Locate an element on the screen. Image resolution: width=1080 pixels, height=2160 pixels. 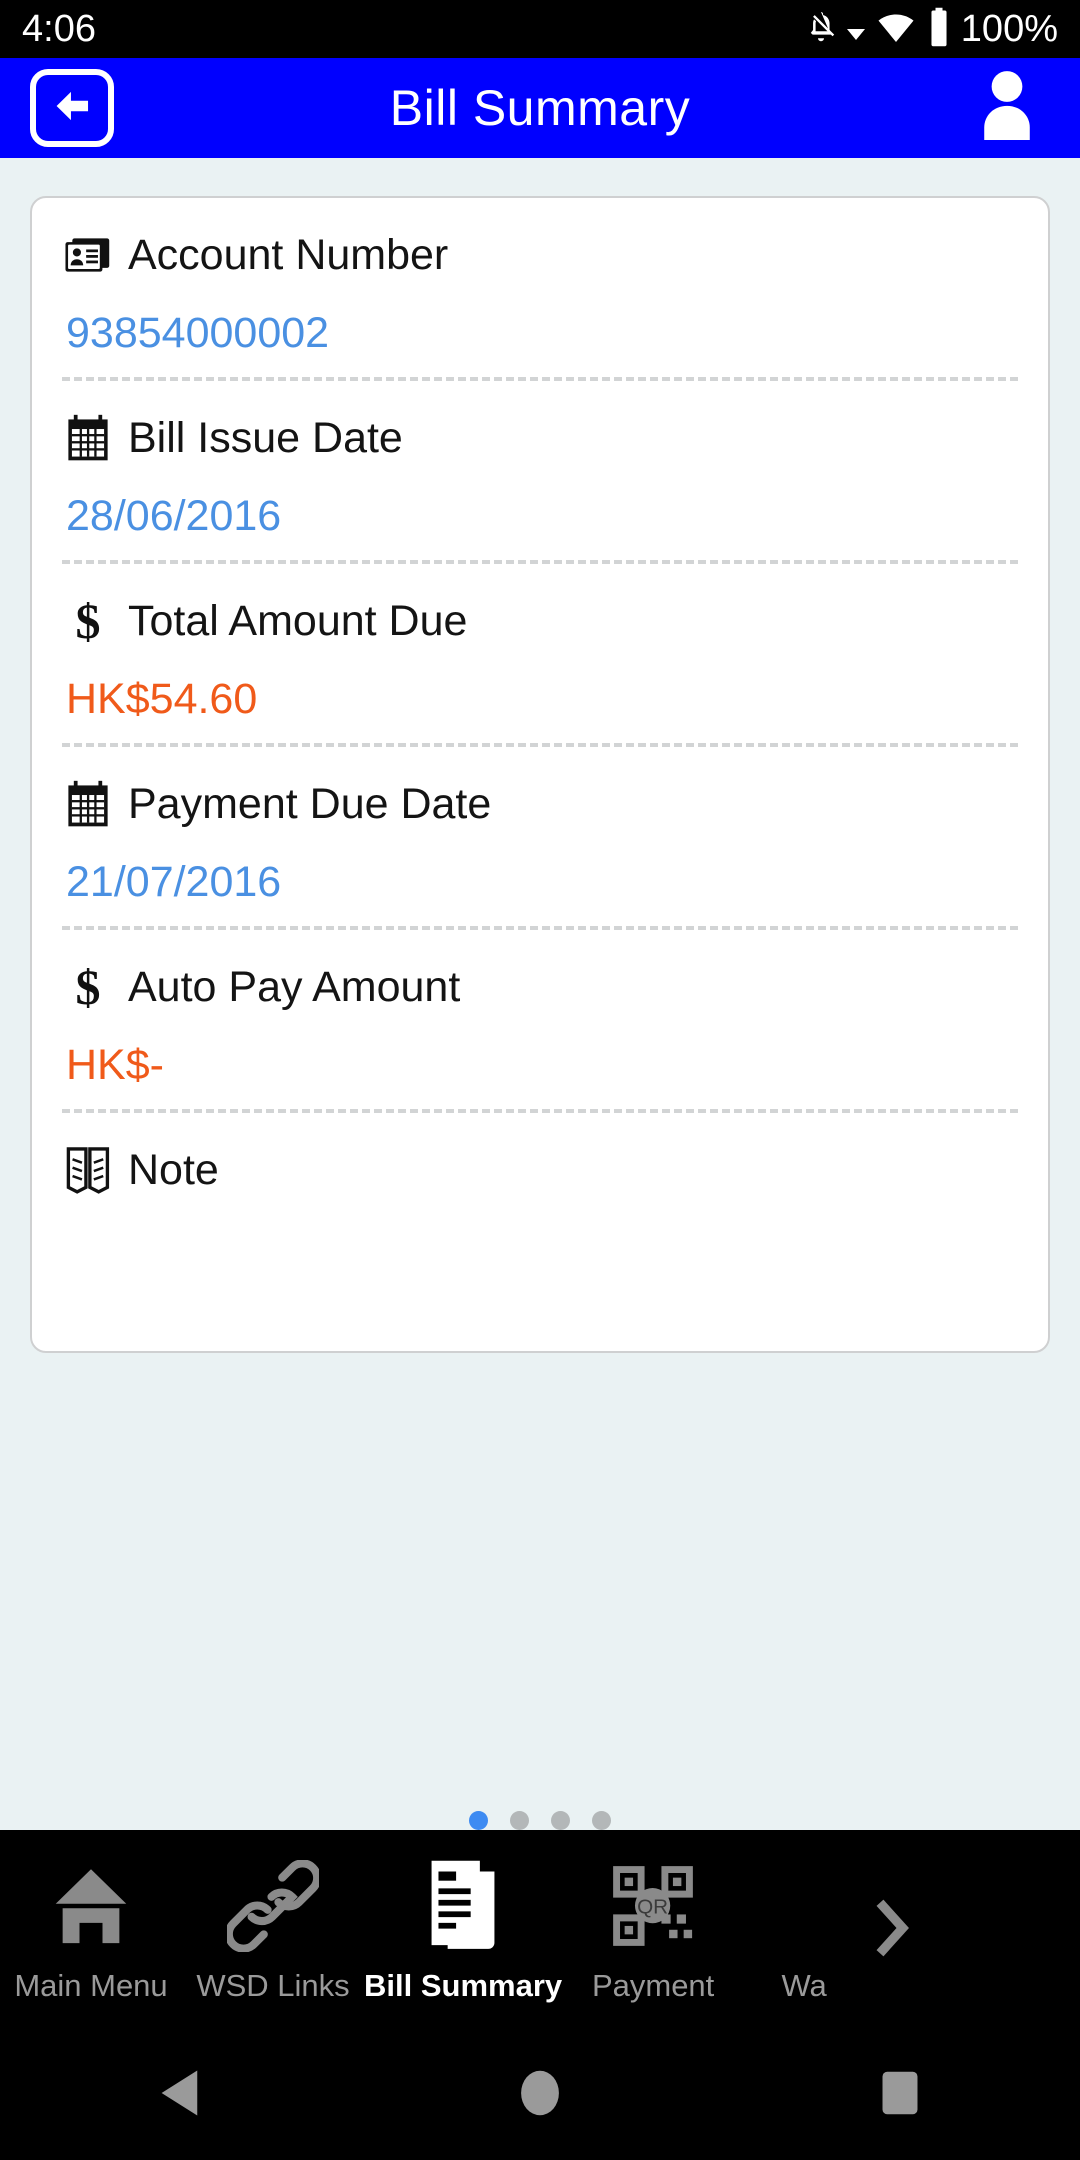
pager-dots is located at coordinates (540, 1820).